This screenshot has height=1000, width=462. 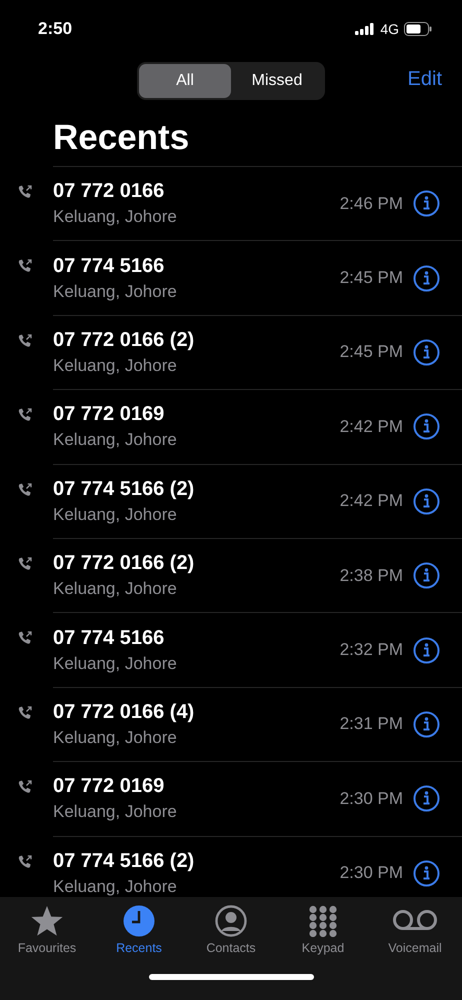 I want to click on filter-tab: All, so click(x=185, y=81).